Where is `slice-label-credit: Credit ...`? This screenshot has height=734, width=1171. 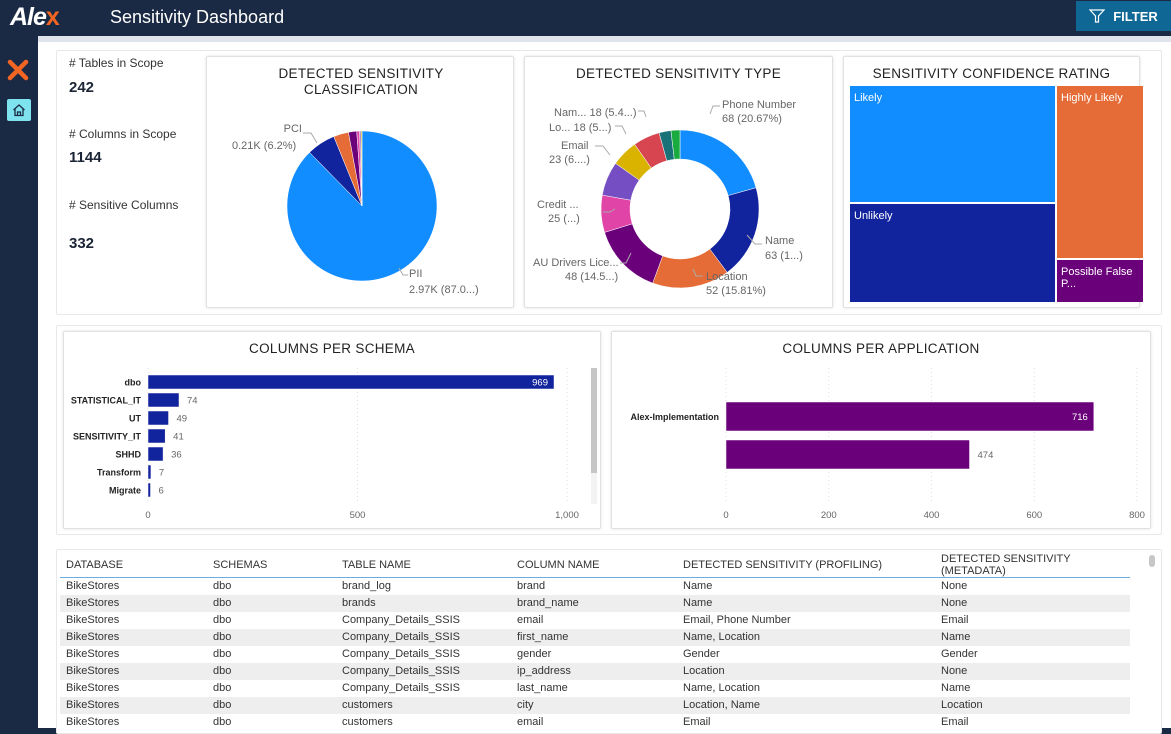
slice-label-credit: Credit ... is located at coordinates (558, 205).